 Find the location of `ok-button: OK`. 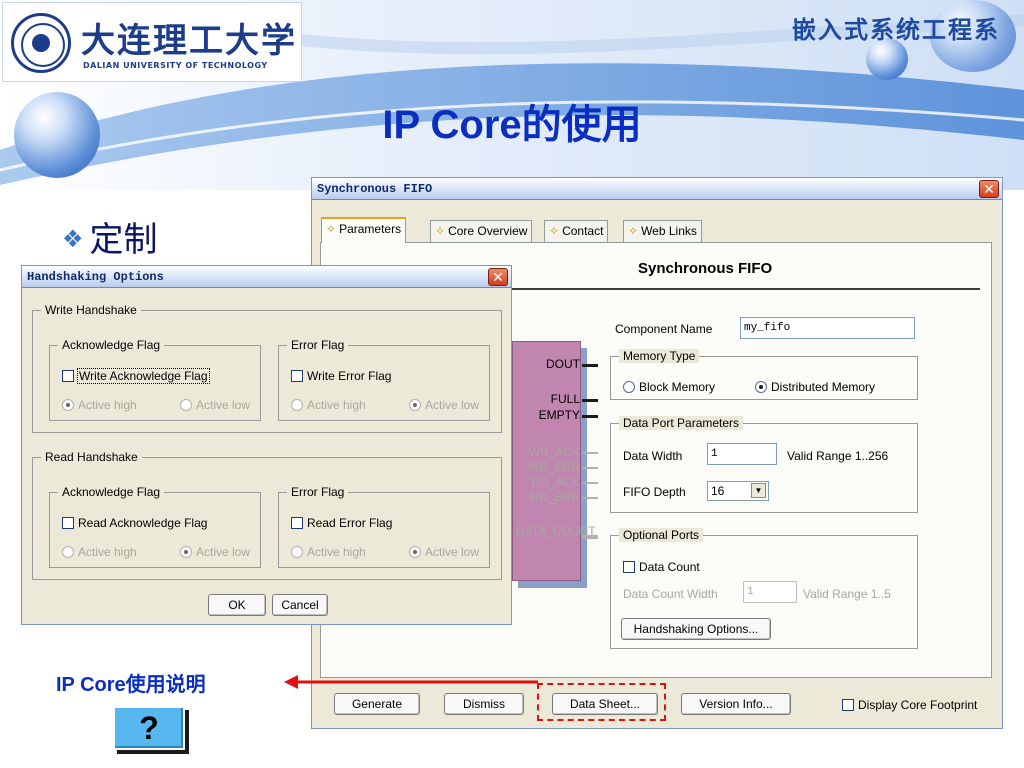

ok-button: OK is located at coordinates (237, 605).